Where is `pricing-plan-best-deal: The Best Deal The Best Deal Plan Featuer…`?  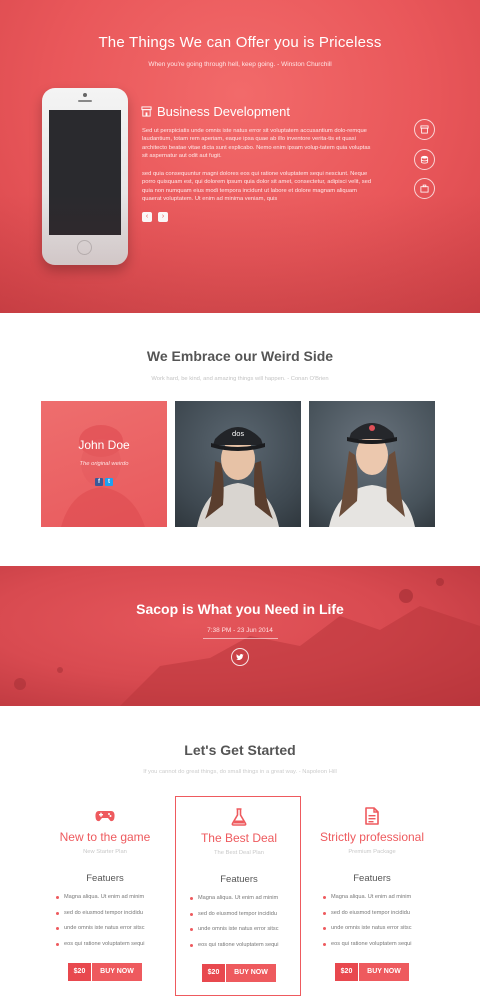
pricing-plan-best-deal: The Best Deal The Best Deal Plan Featuer… is located at coordinates (238, 896).